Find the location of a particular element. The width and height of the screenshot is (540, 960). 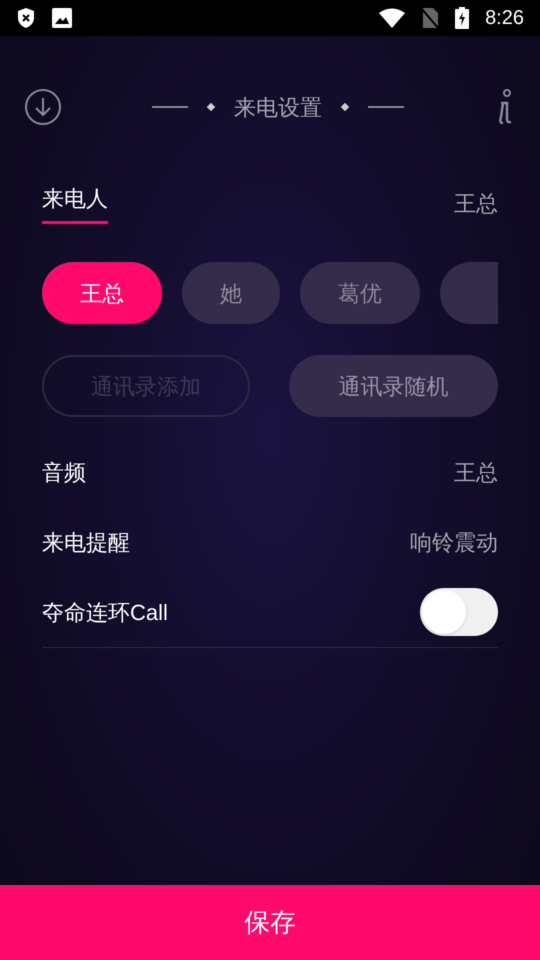

caller-chip: 她 is located at coordinates (231, 293).